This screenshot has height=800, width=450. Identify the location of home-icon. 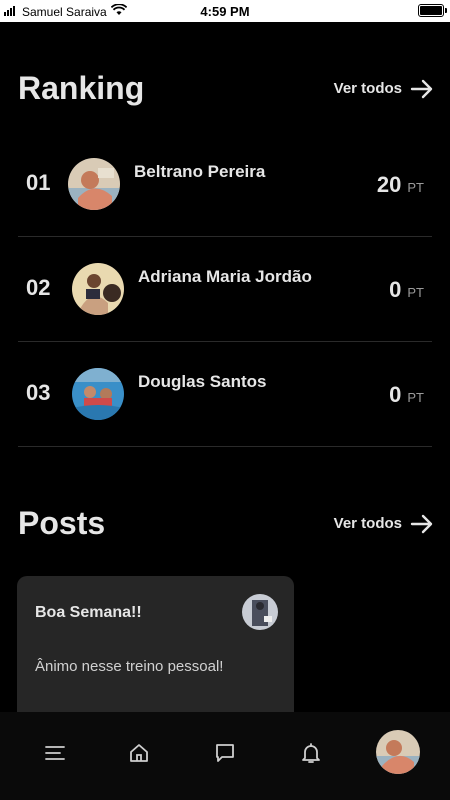
(139, 753).